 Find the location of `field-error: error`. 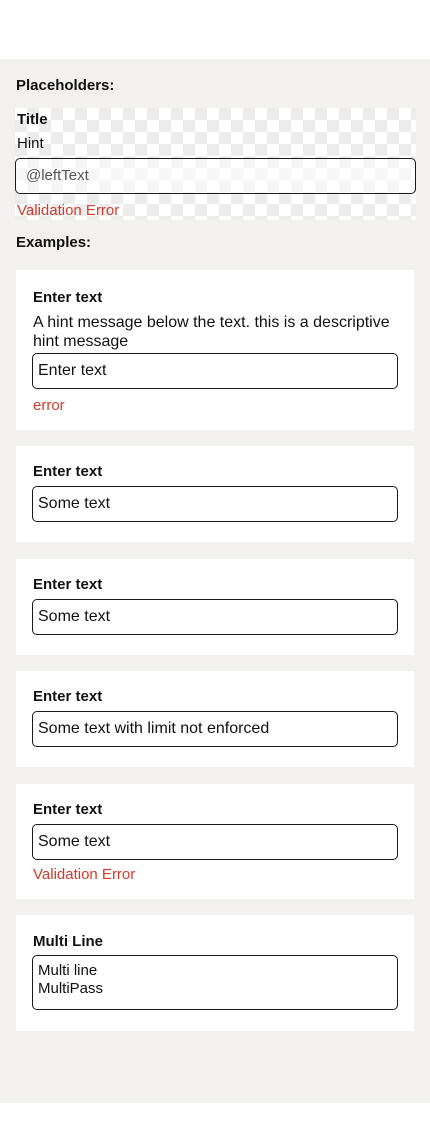

field-error: error is located at coordinates (49, 405).